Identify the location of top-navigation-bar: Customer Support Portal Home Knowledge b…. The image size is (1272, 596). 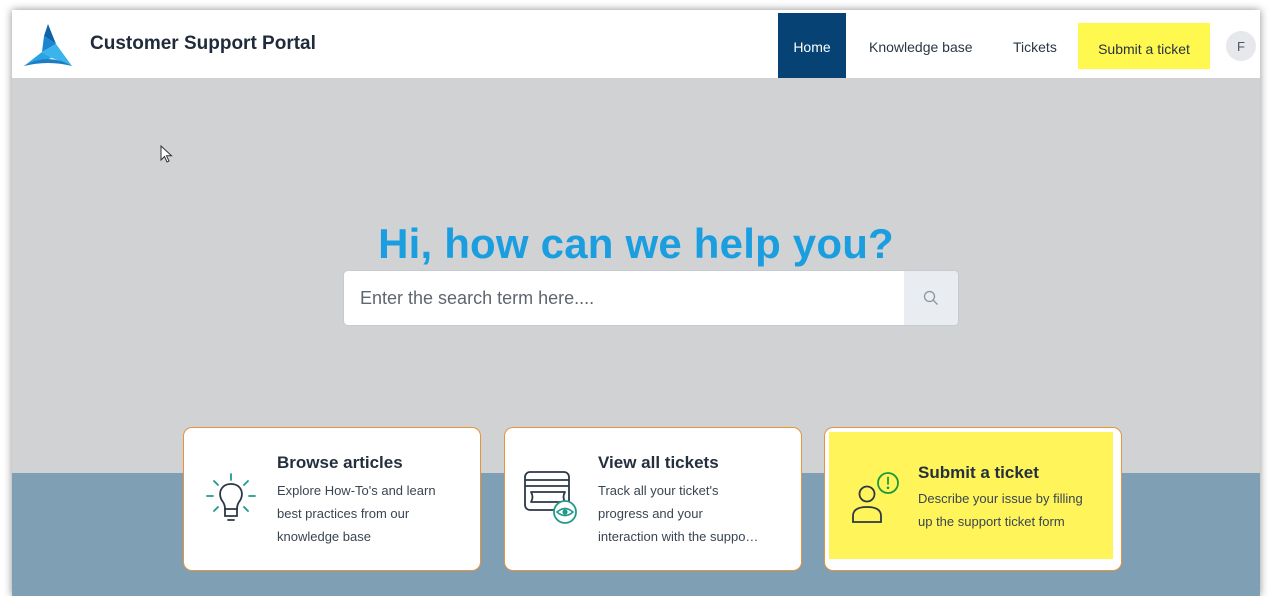
(636, 44).